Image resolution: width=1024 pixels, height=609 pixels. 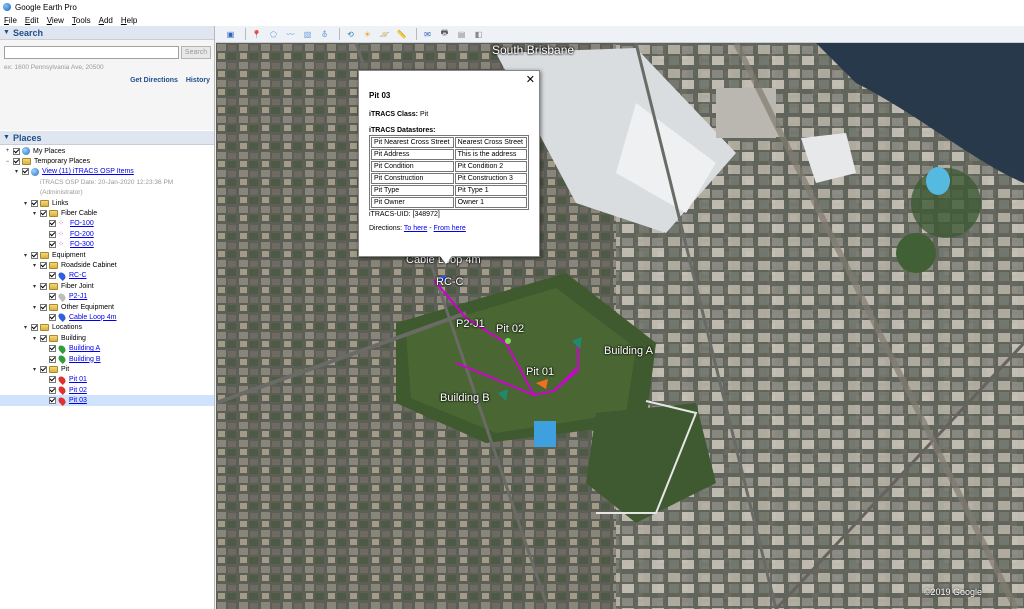 I want to click on tree-item-itracs-osp-date-20-jan-2020-12-23-36-pm: iTRACS OSP Date: 20-Jan-2020 12:23:36 PM, so click(x=107, y=182).